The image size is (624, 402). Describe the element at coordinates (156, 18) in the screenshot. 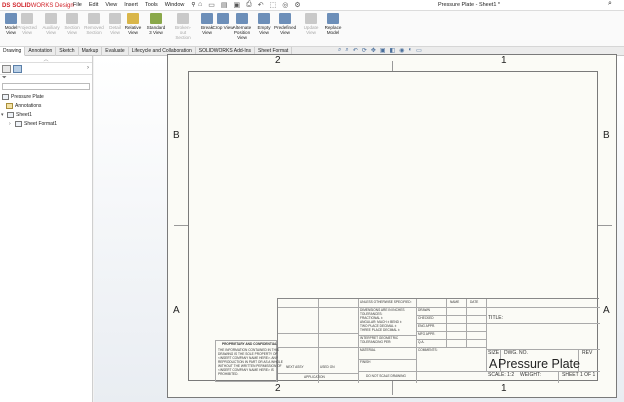

I see `standard-3-view-icon` at that location.